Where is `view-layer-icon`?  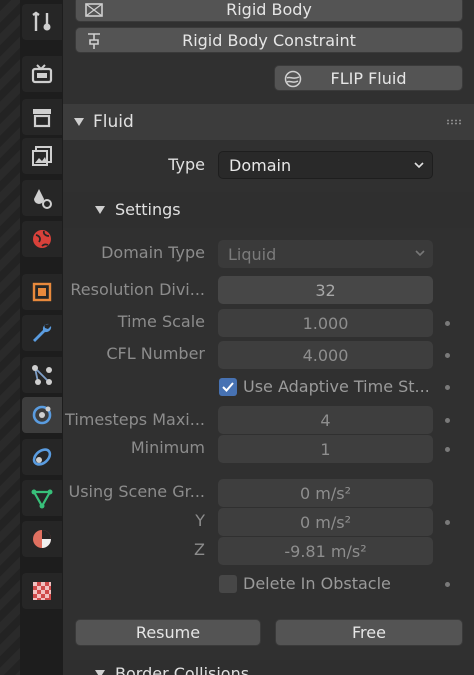
view-layer-icon is located at coordinates (42, 156).